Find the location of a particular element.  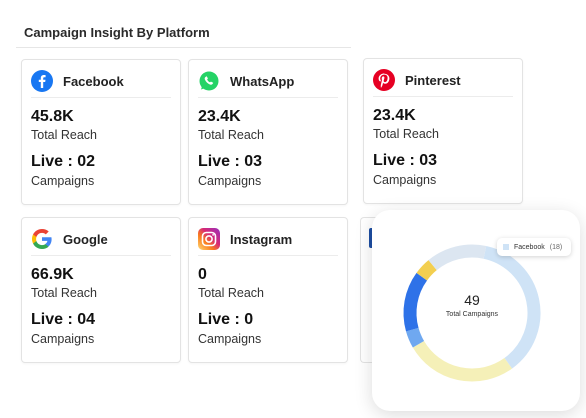

reach-value: 66.9K is located at coordinates (52, 274).